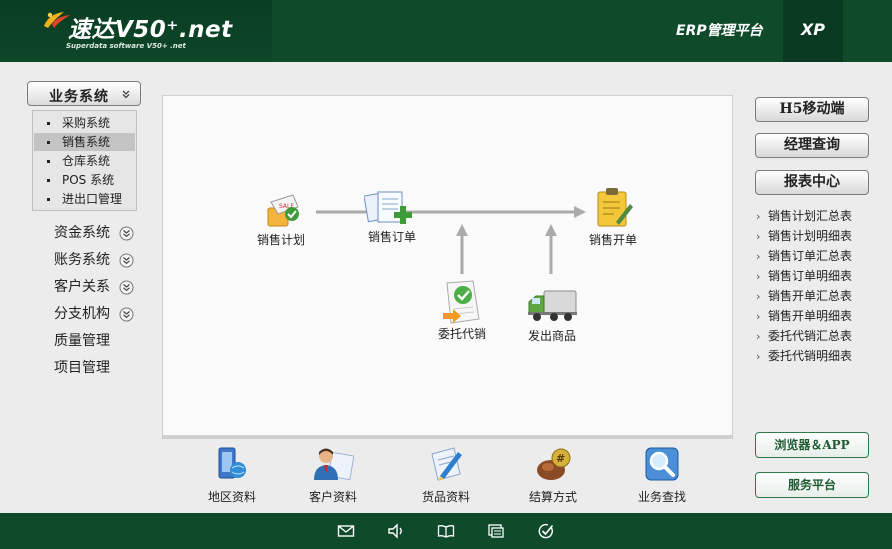  What do you see at coordinates (232, 463) in the screenshot?
I see `region-data-icon` at bounding box center [232, 463].